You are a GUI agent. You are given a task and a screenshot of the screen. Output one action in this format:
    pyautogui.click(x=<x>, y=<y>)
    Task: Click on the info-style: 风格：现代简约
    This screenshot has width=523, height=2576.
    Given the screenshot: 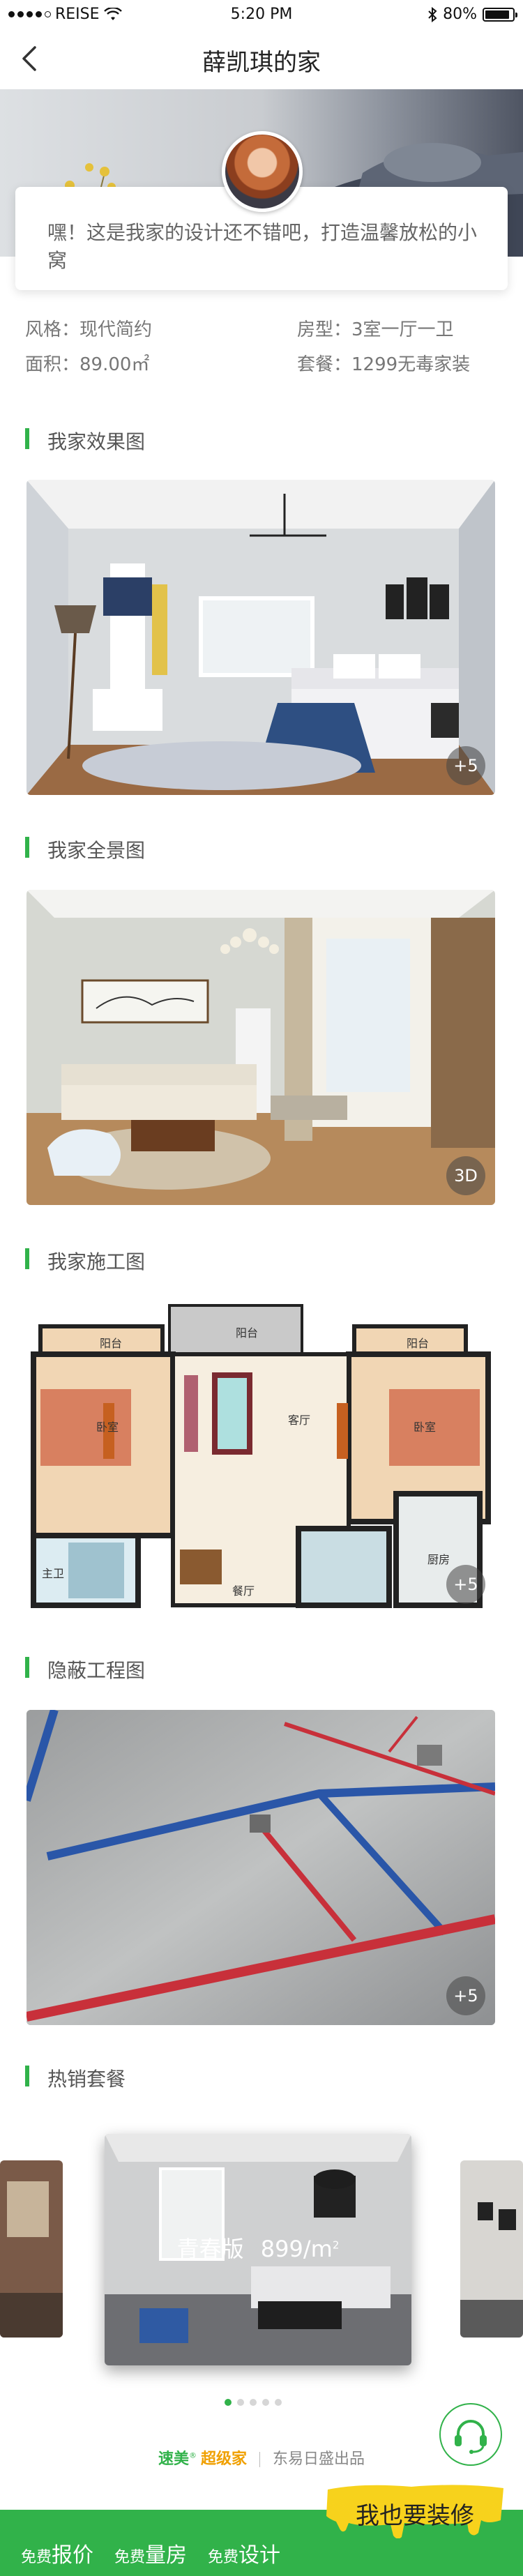 What is the action you would take?
    pyautogui.click(x=89, y=329)
    